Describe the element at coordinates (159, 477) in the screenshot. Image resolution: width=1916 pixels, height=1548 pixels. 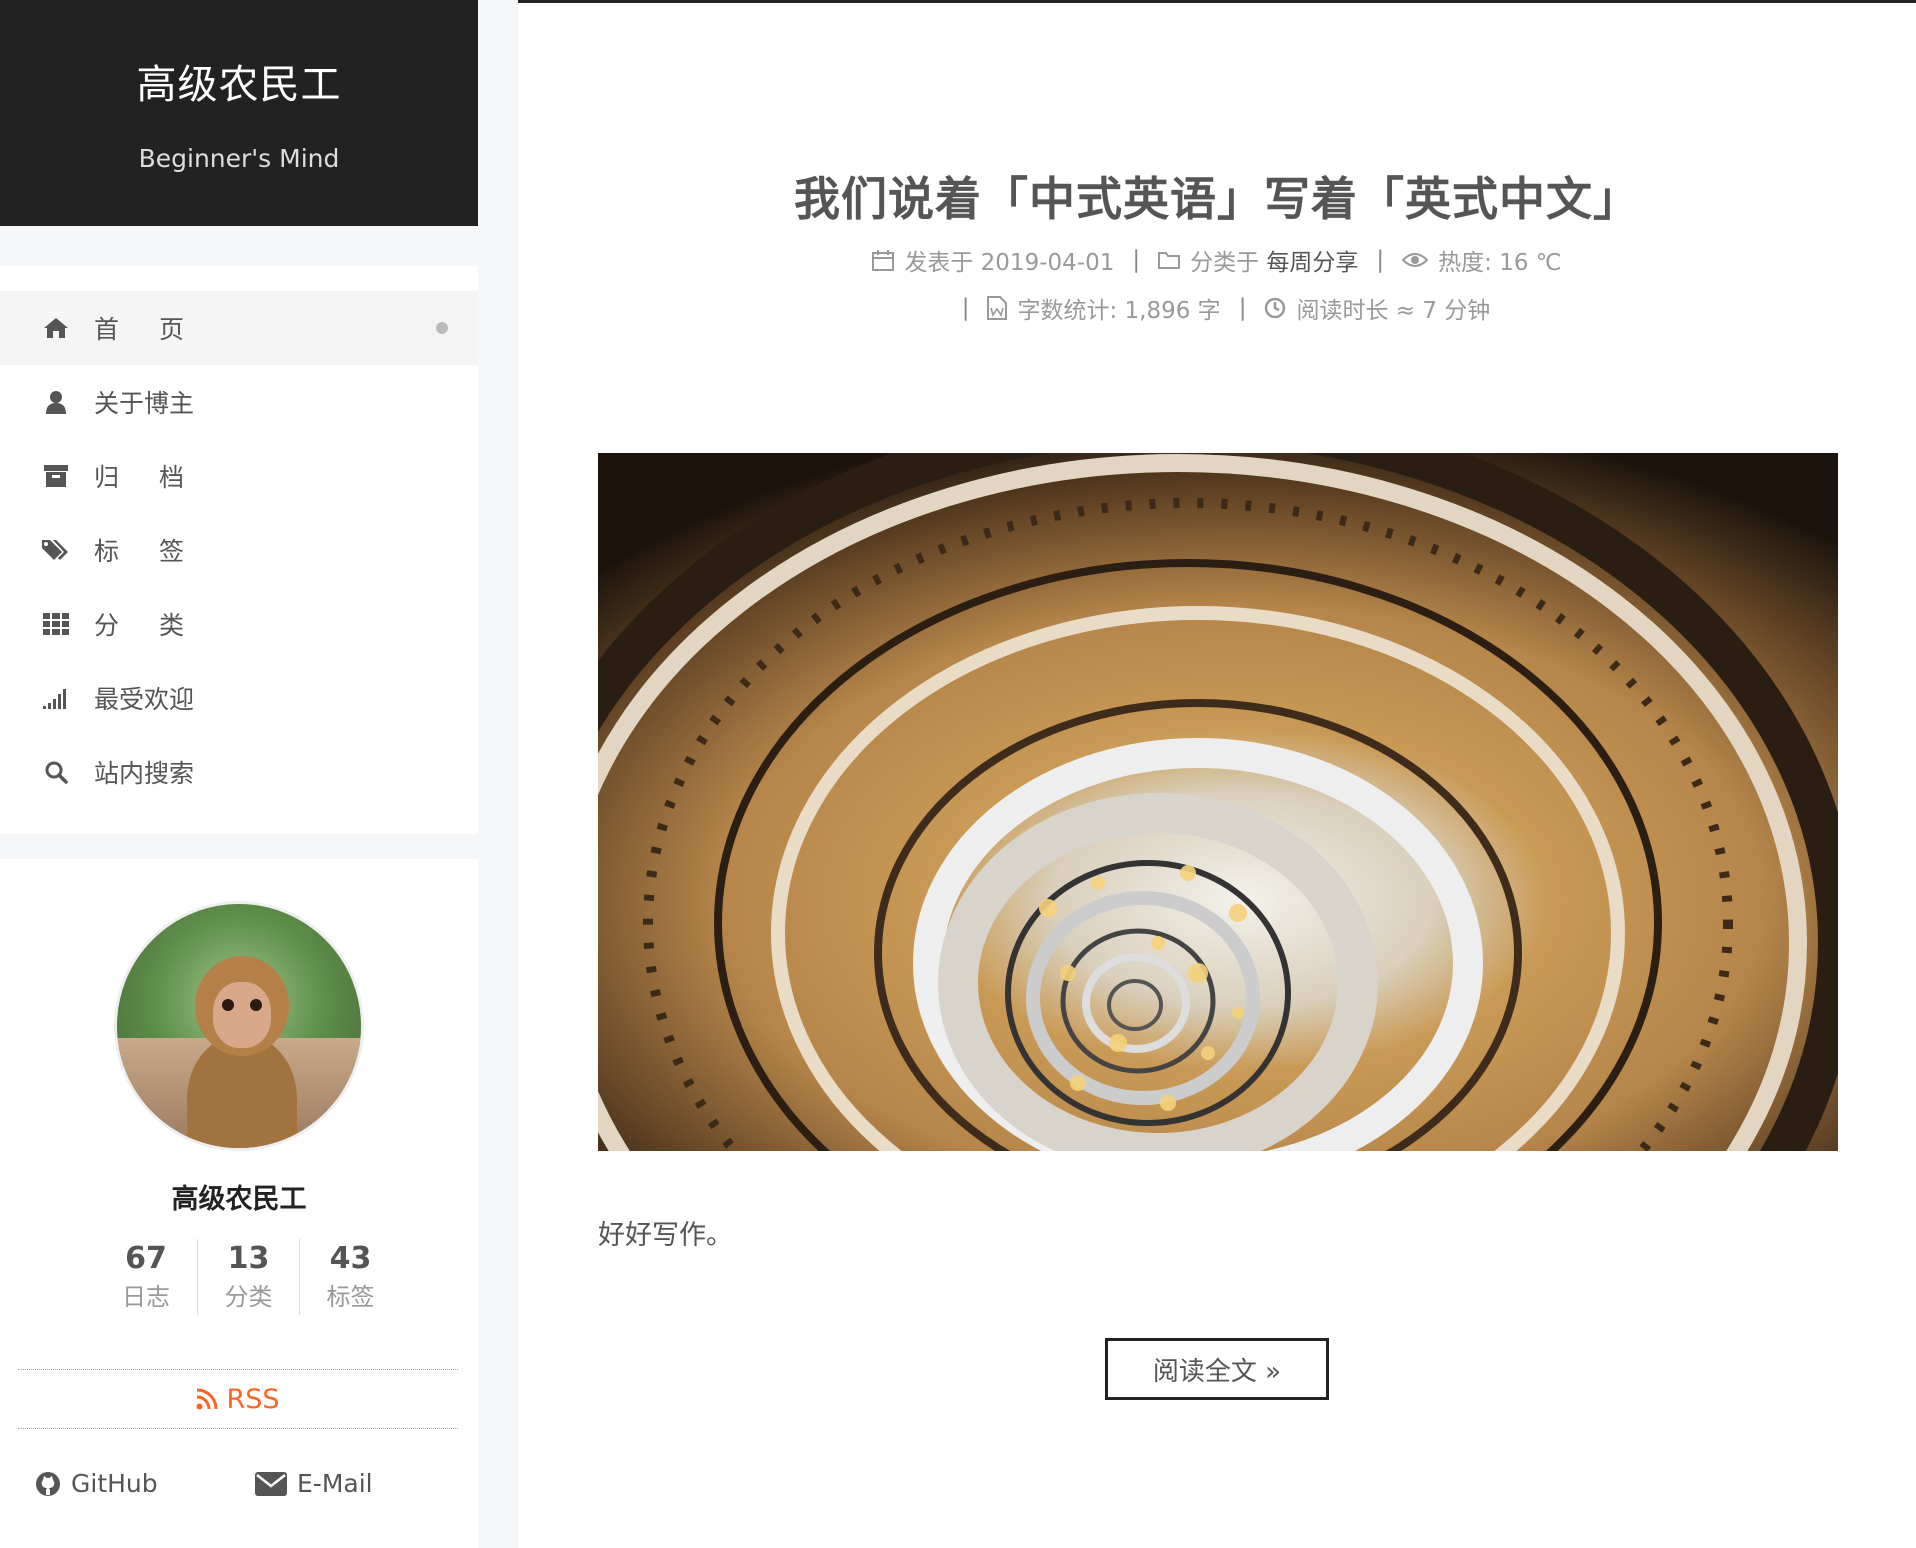
I see `menu-label: 归档` at that location.